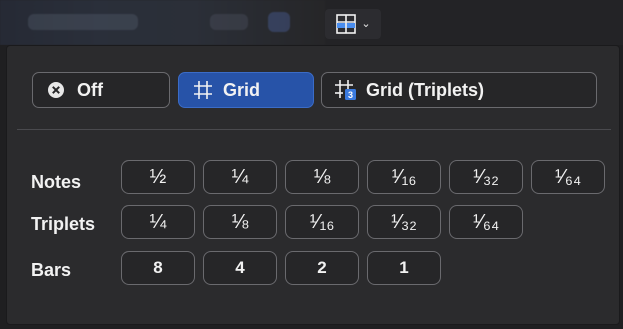 This screenshot has width=623, height=329. What do you see at coordinates (63, 224) in the screenshot?
I see `triplets-label: Triplets` at bounding box center [63, 224].